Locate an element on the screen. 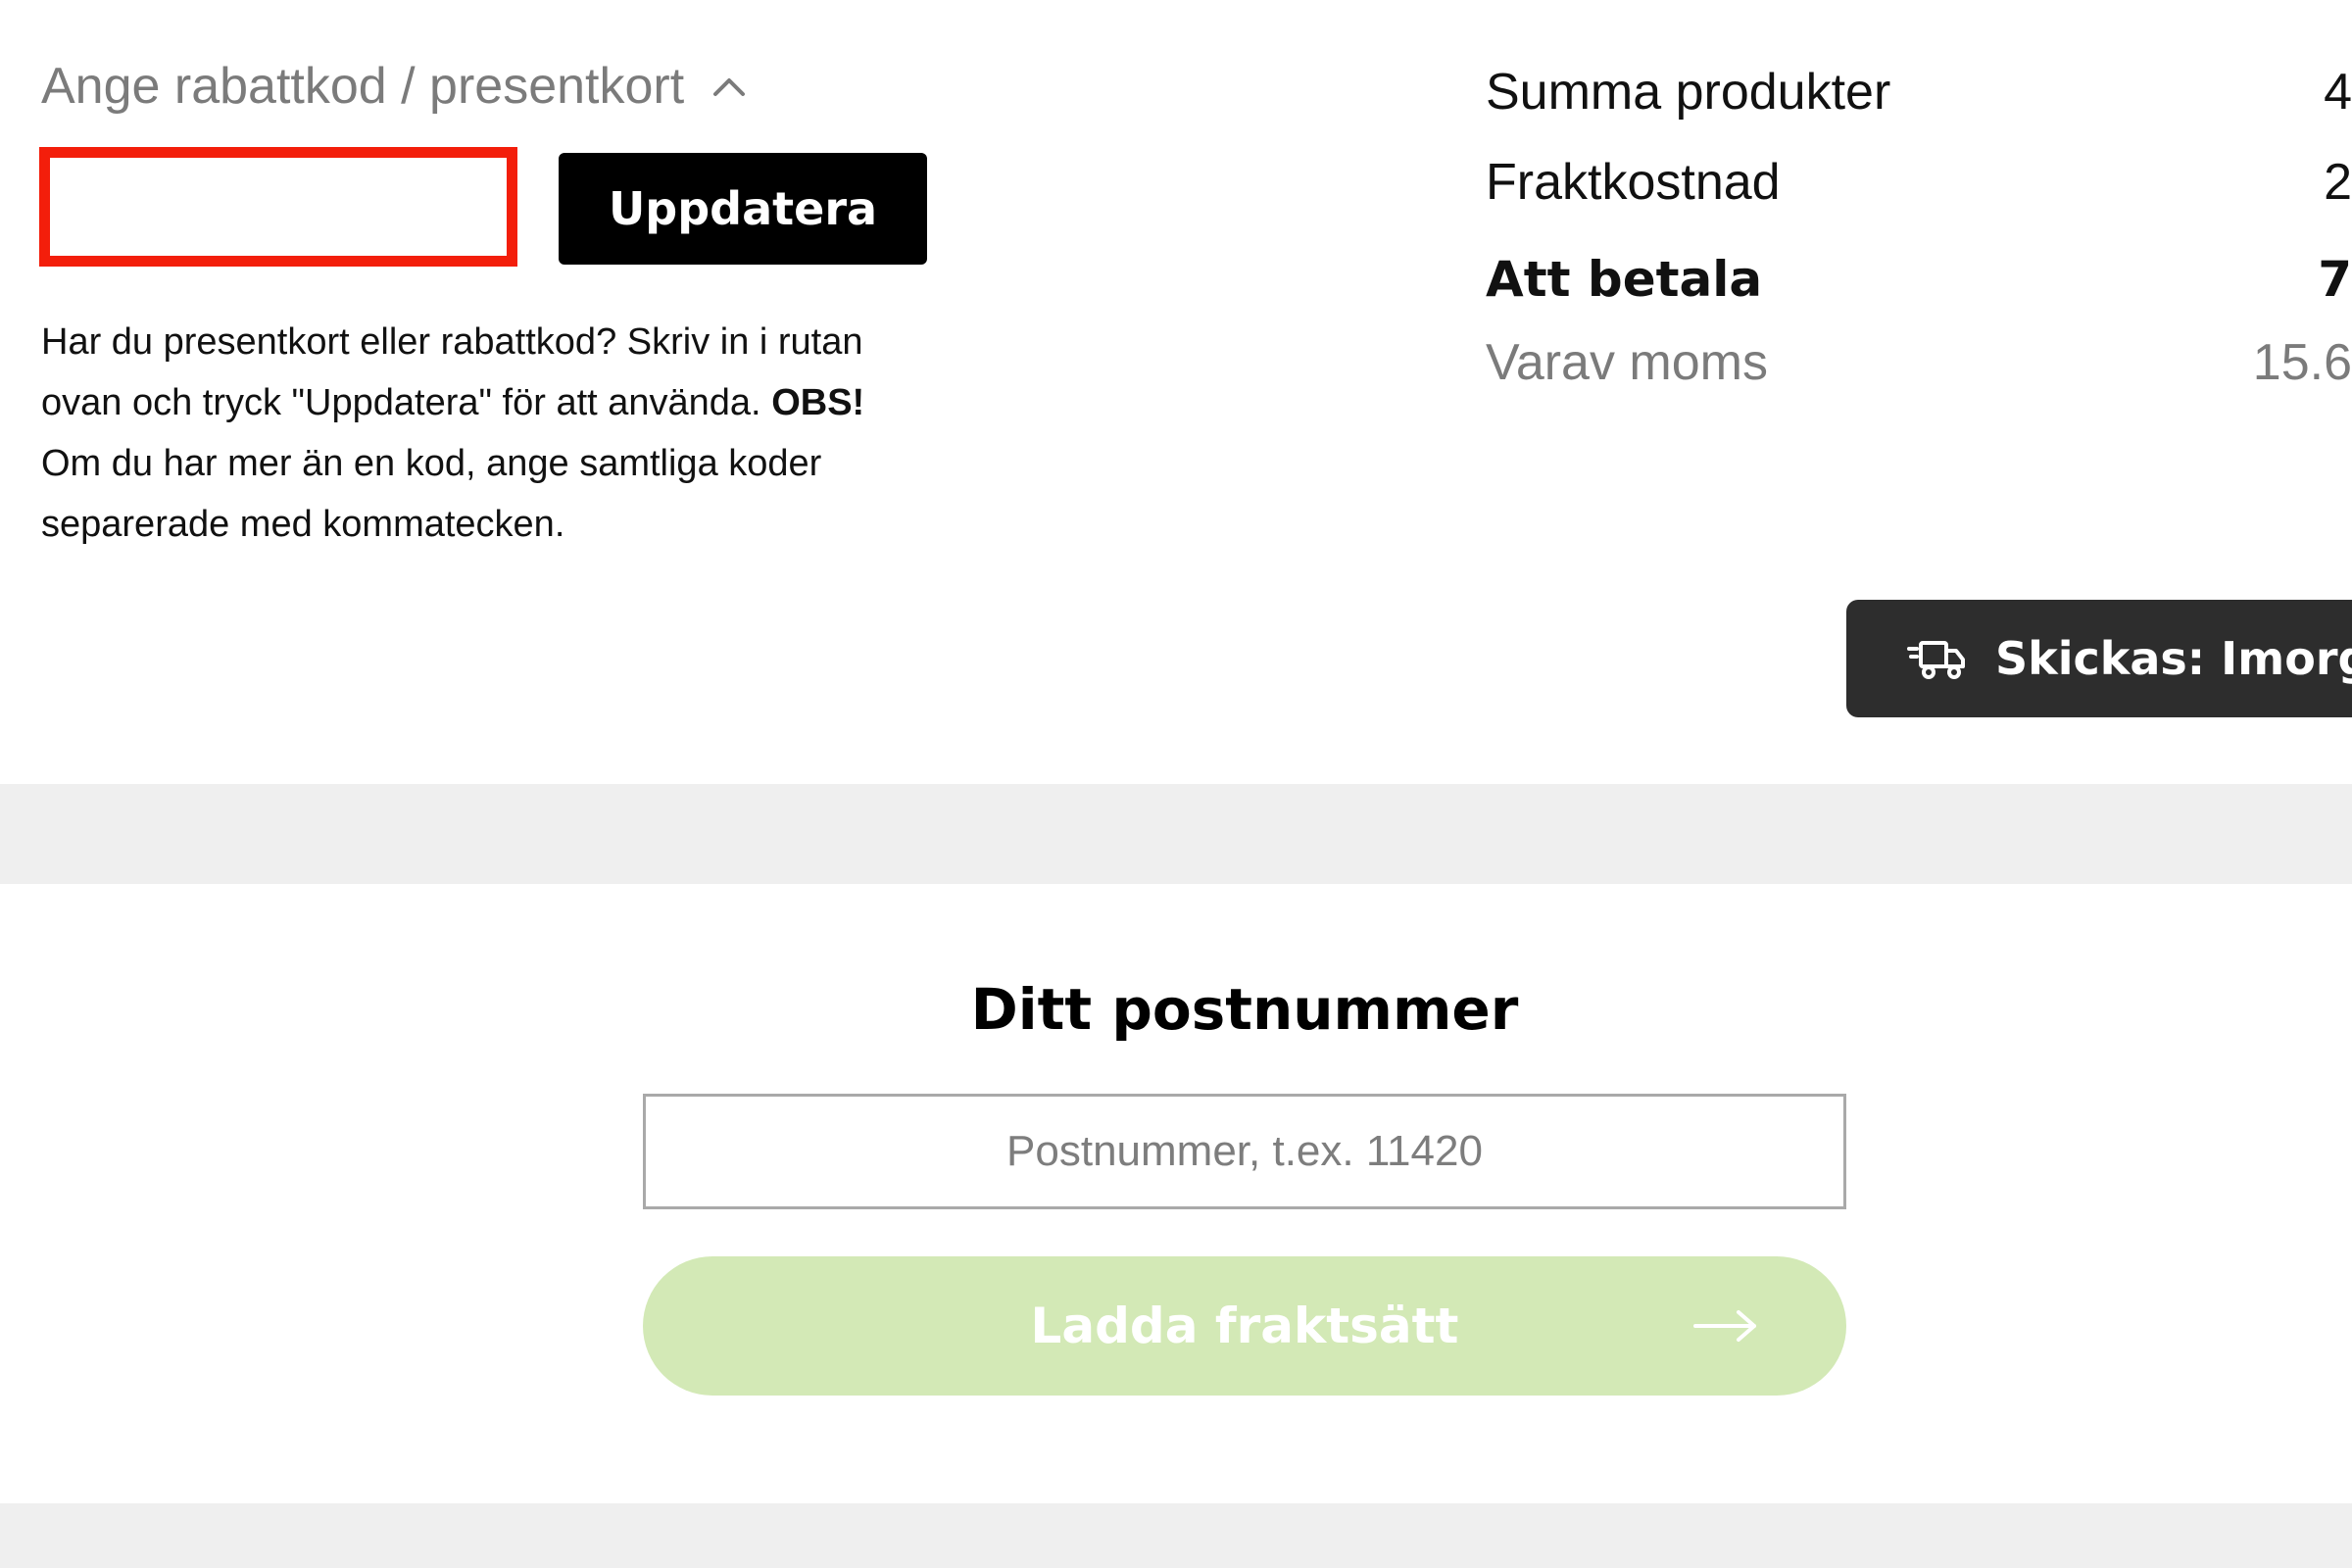 The height and width of the screenshot is (1568, 2352). postal-code-input is located at coordinates (1244, 1151).